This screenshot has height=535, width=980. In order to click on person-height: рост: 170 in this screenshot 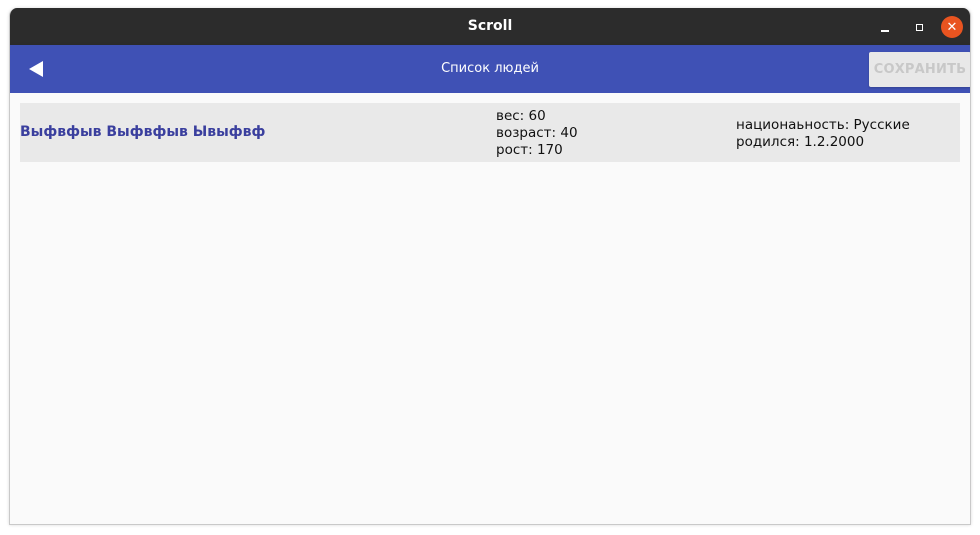, I will do `click(529, 150)`.